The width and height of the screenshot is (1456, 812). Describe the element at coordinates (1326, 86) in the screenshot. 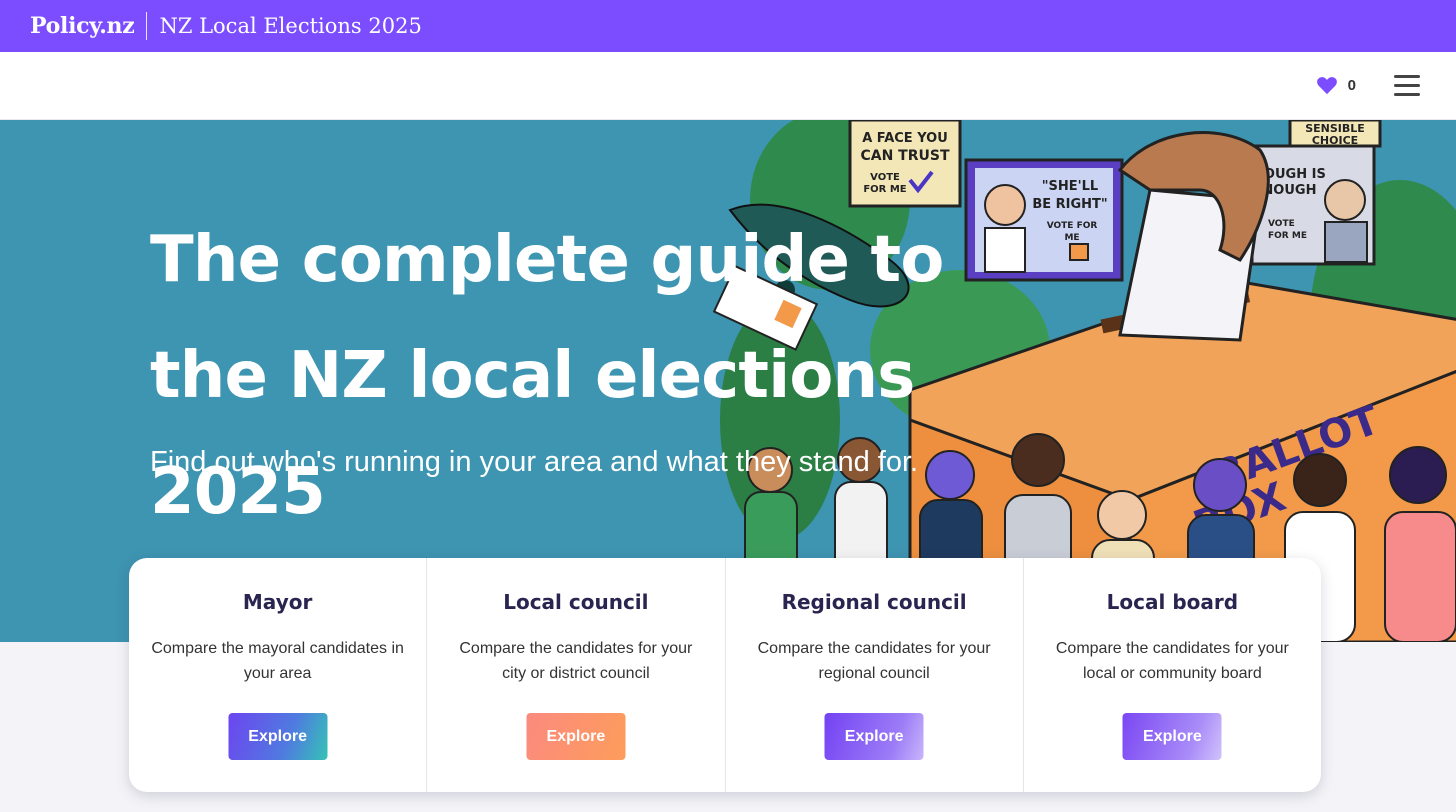

I see `heart-icon` at that location.